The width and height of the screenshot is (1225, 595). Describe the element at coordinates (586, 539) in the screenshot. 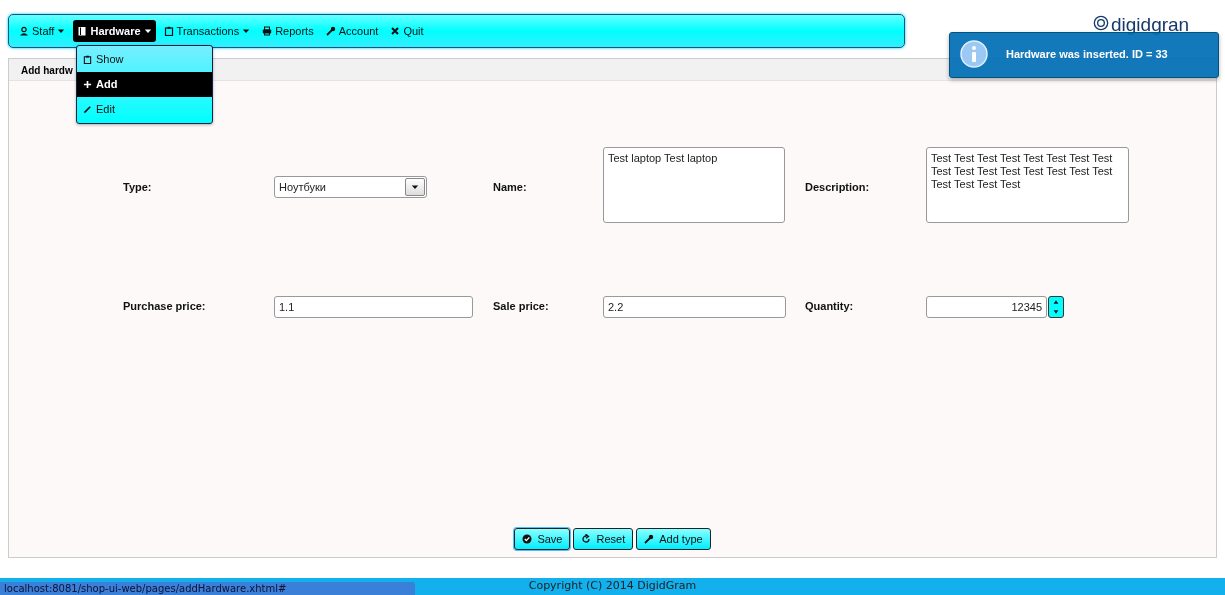

I see `refresh-icon` at that location.